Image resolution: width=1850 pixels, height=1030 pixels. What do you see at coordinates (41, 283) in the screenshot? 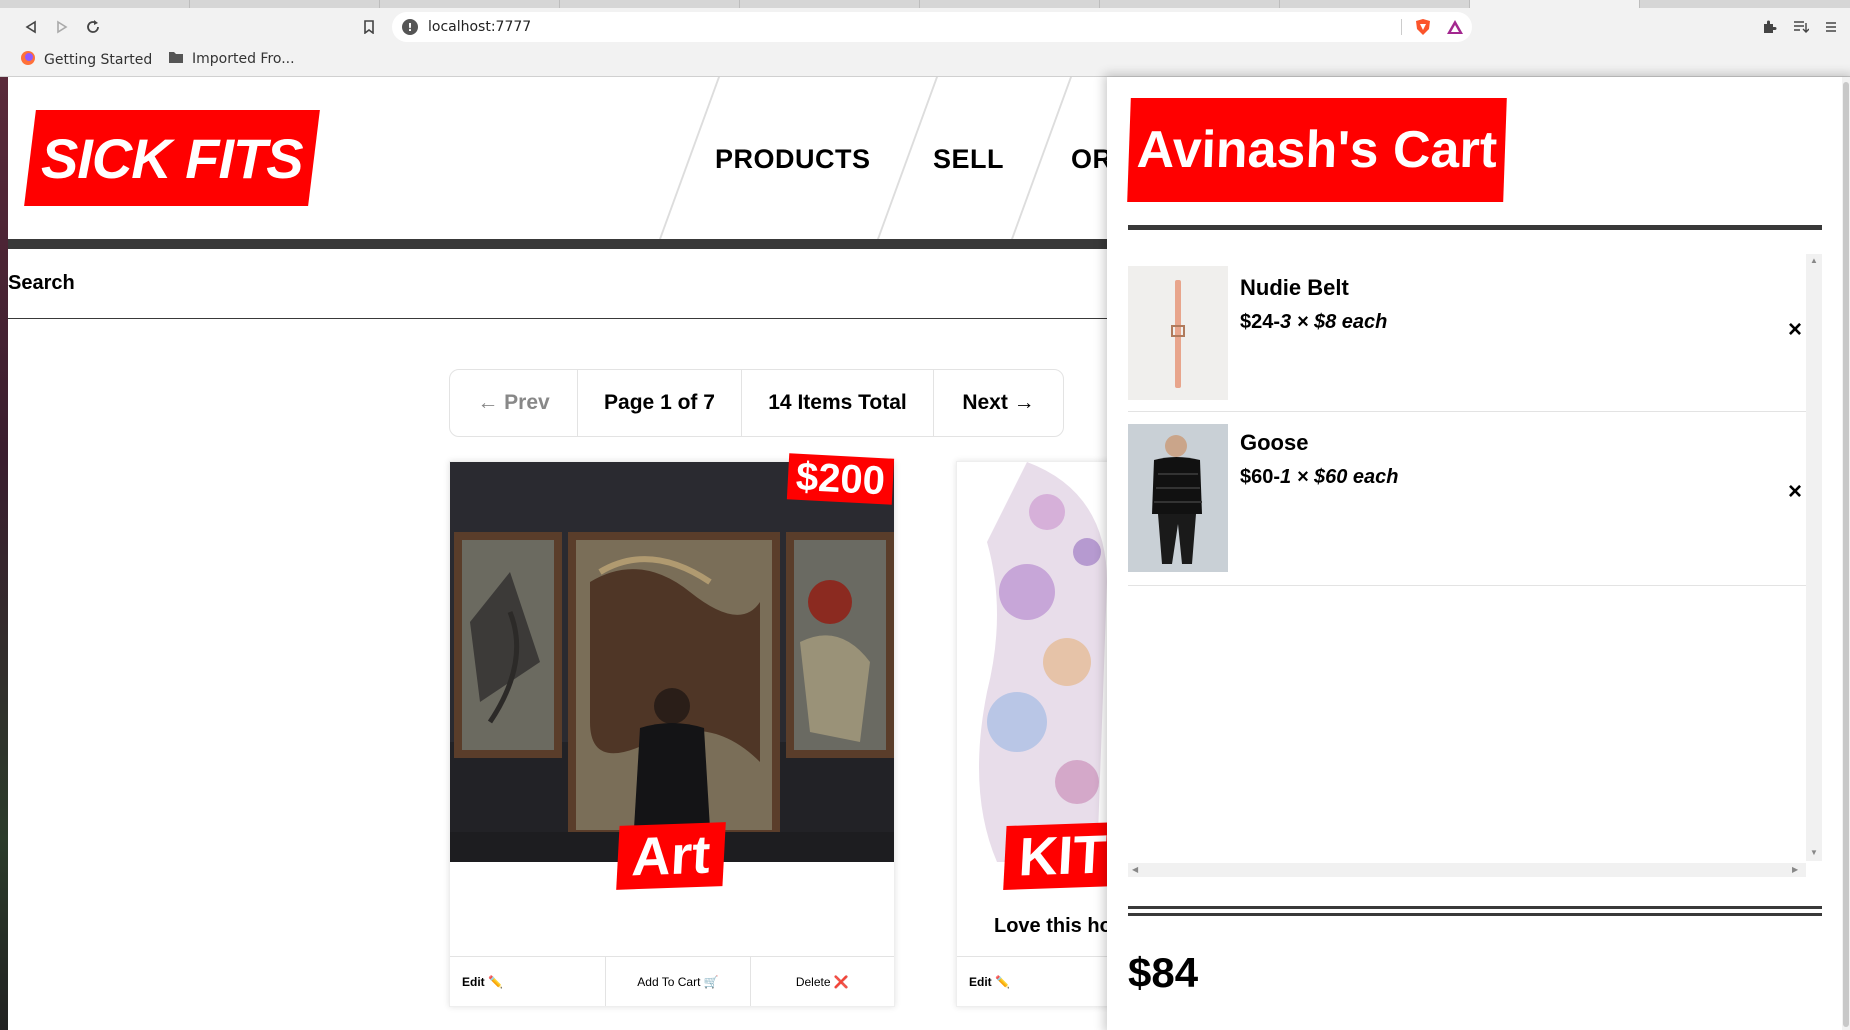
I see `search-label: Search` at bounding box center [41, 283].